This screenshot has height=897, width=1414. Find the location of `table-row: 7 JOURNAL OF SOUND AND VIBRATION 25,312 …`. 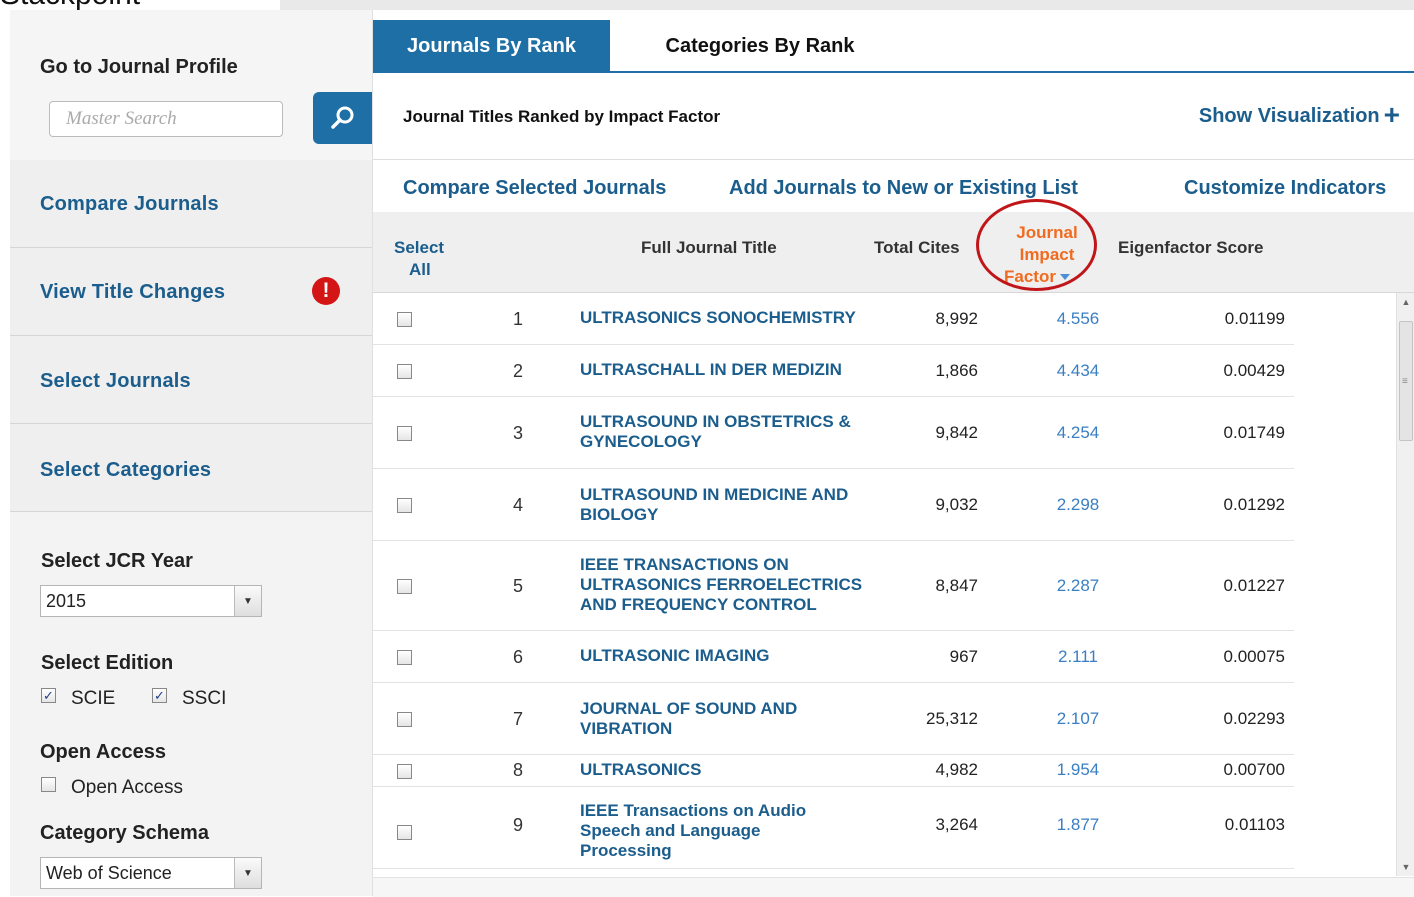

table-row: 7 JOURNAL OF SOUND AND VIBRATION 25,312 … is located at coordinates (833, 719).